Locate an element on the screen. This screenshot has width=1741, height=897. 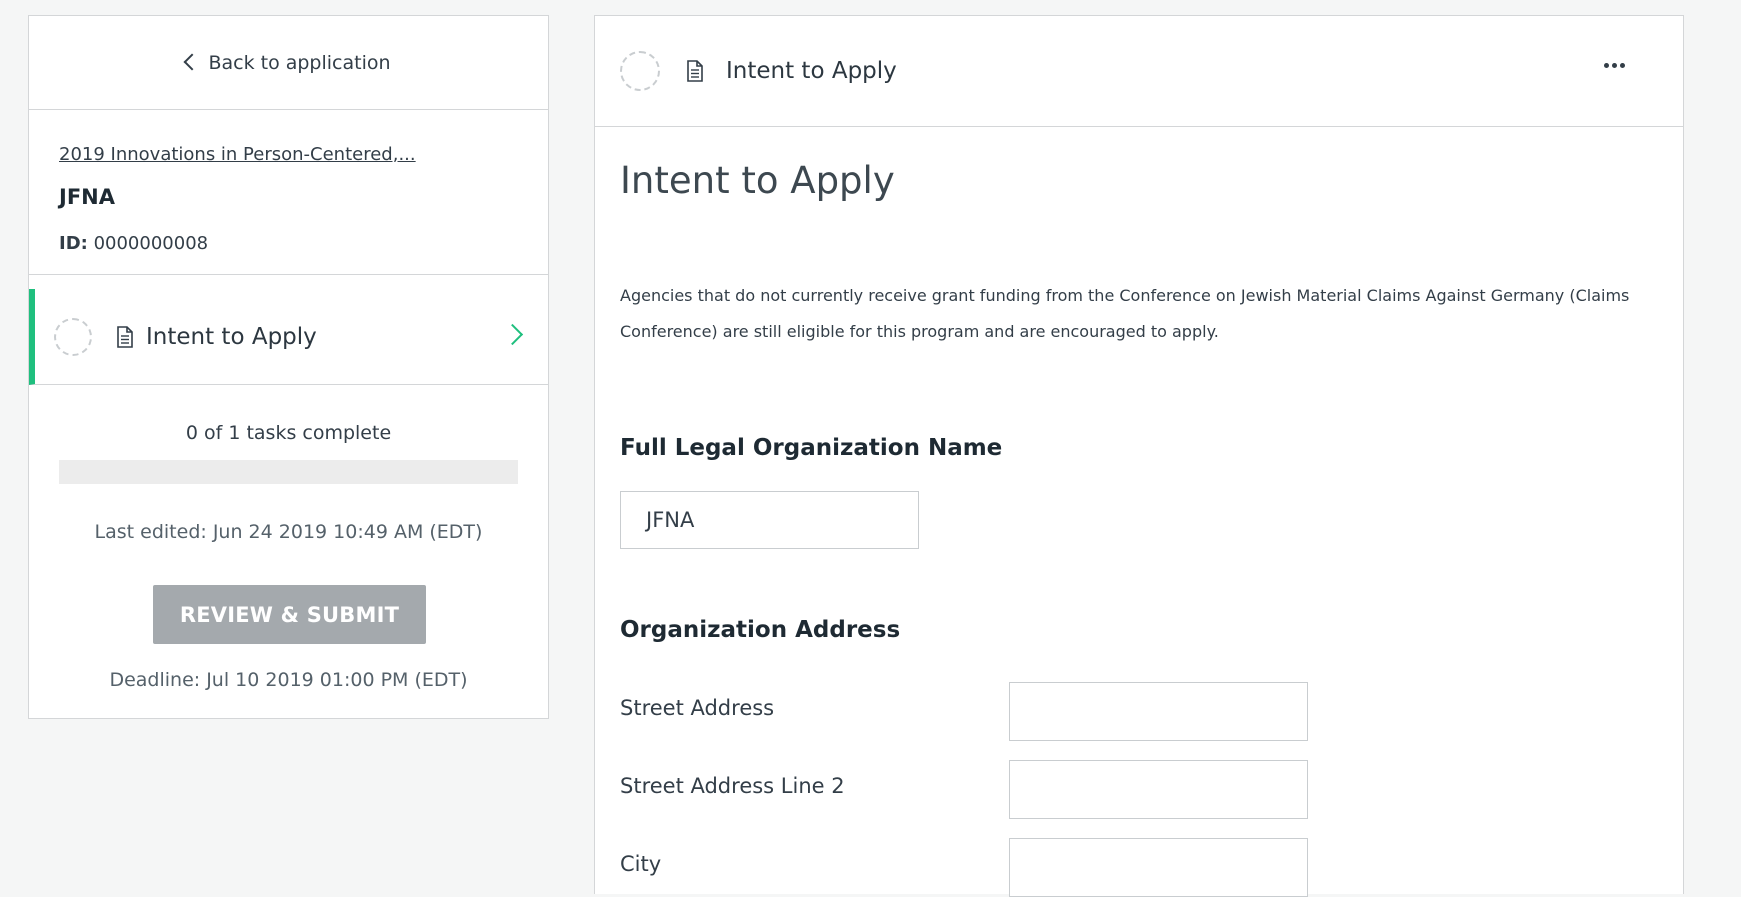
organization-name: JFNA is located at coordinates (87, 197).